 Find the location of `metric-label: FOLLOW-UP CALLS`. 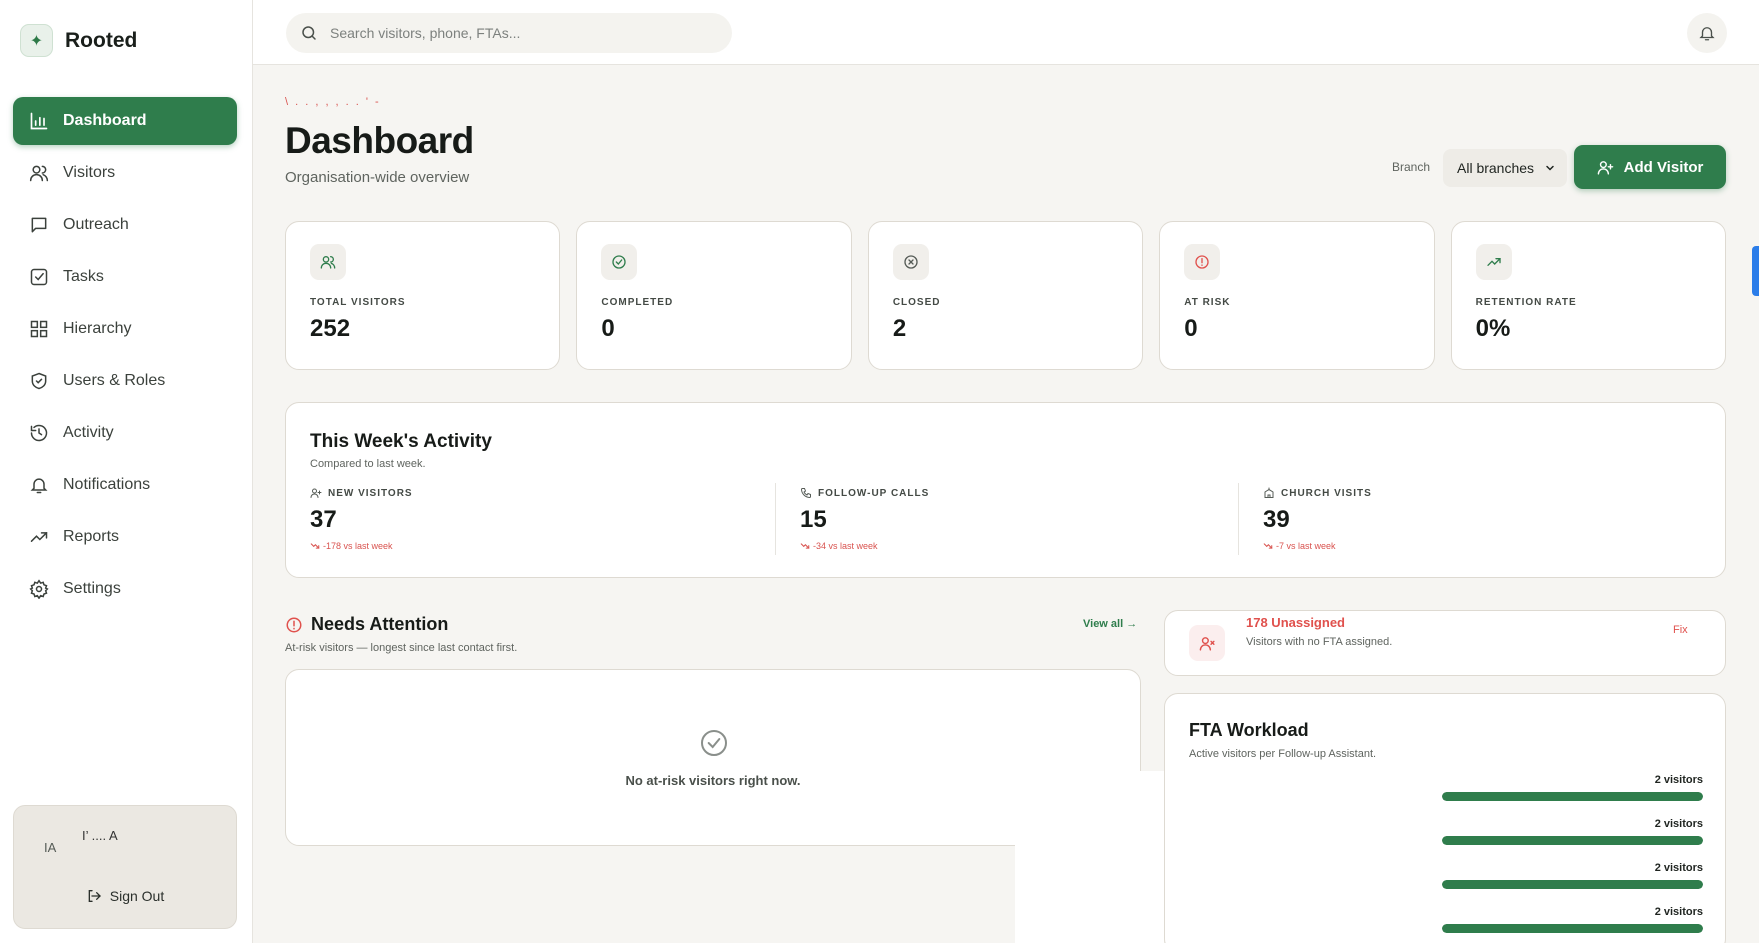

metric-label: FOLLOW-UP CALLS is located at coordinates (874, 493).